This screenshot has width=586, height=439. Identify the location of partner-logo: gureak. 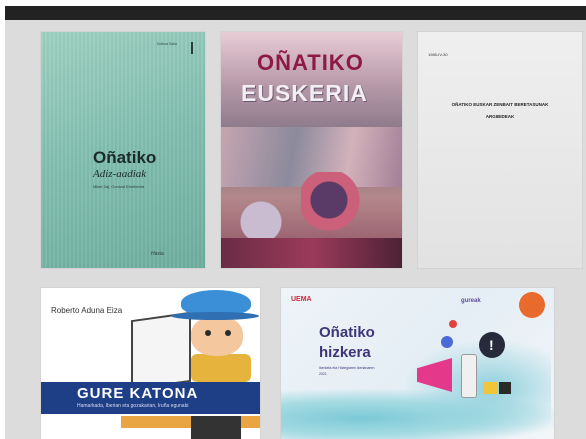
(471, 301).